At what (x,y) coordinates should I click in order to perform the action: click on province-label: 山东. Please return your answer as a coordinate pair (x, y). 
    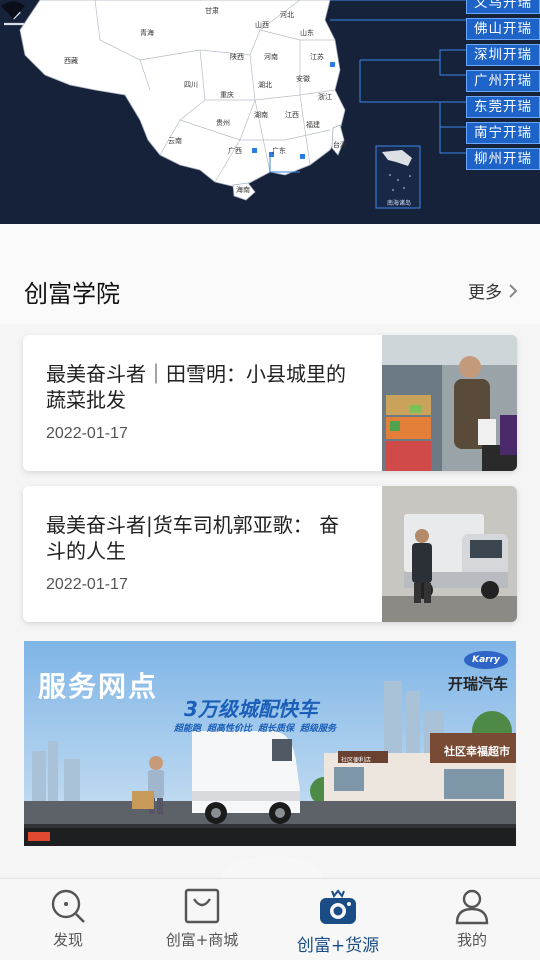
    Looking at the image, I should click on (307, 33).